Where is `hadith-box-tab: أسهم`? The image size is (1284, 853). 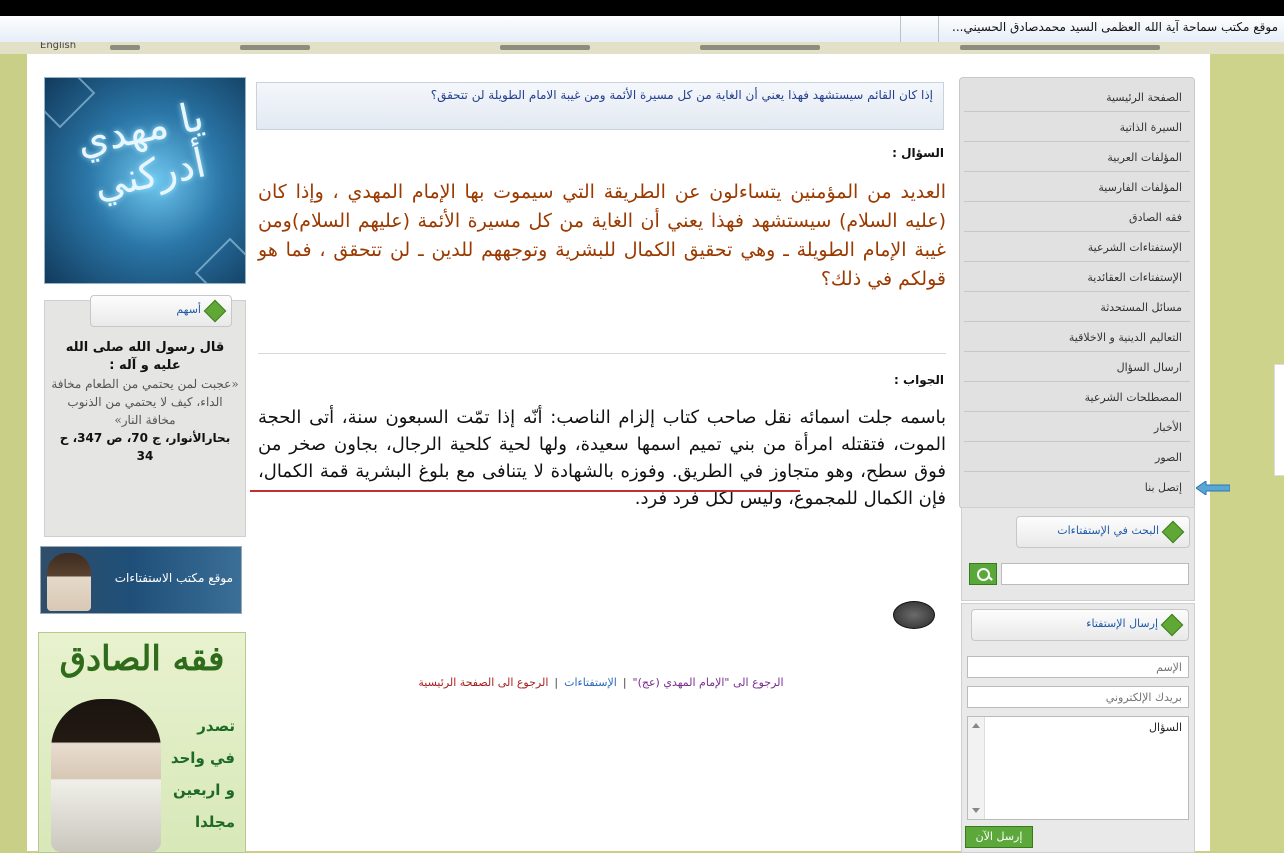 hadith-box-tab: أسهم is located at coordinates (161, 311).